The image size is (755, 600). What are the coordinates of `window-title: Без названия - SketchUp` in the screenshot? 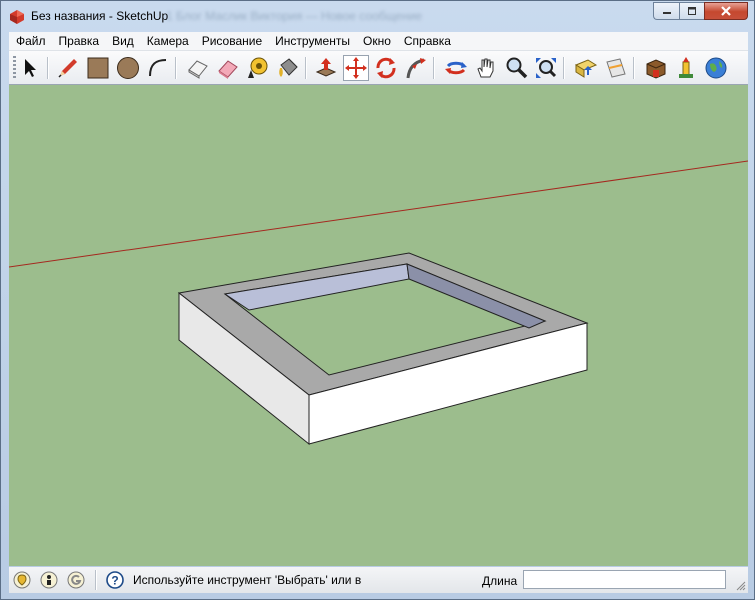 It's located at (100, 16).